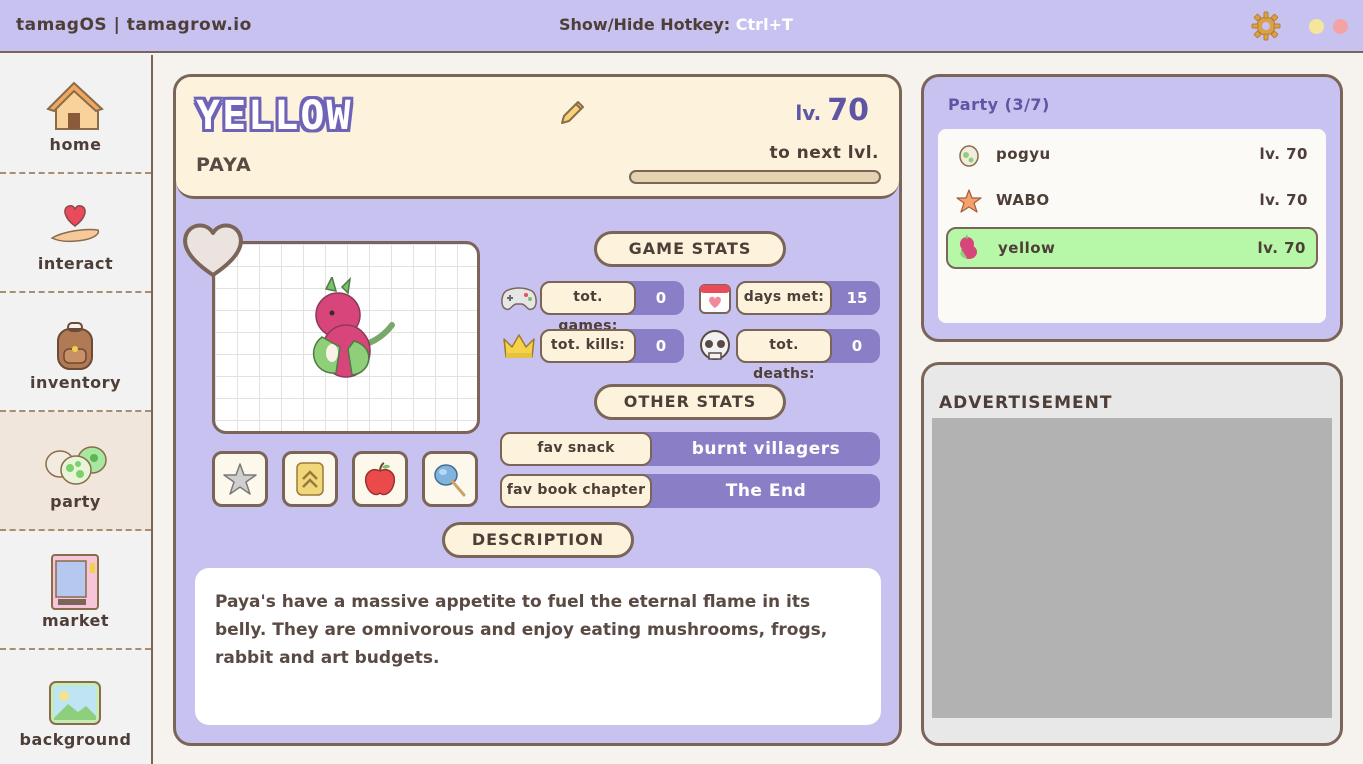 This screenshot has height=764, width=1363. I want to click on house-icon, so click(75, 105).